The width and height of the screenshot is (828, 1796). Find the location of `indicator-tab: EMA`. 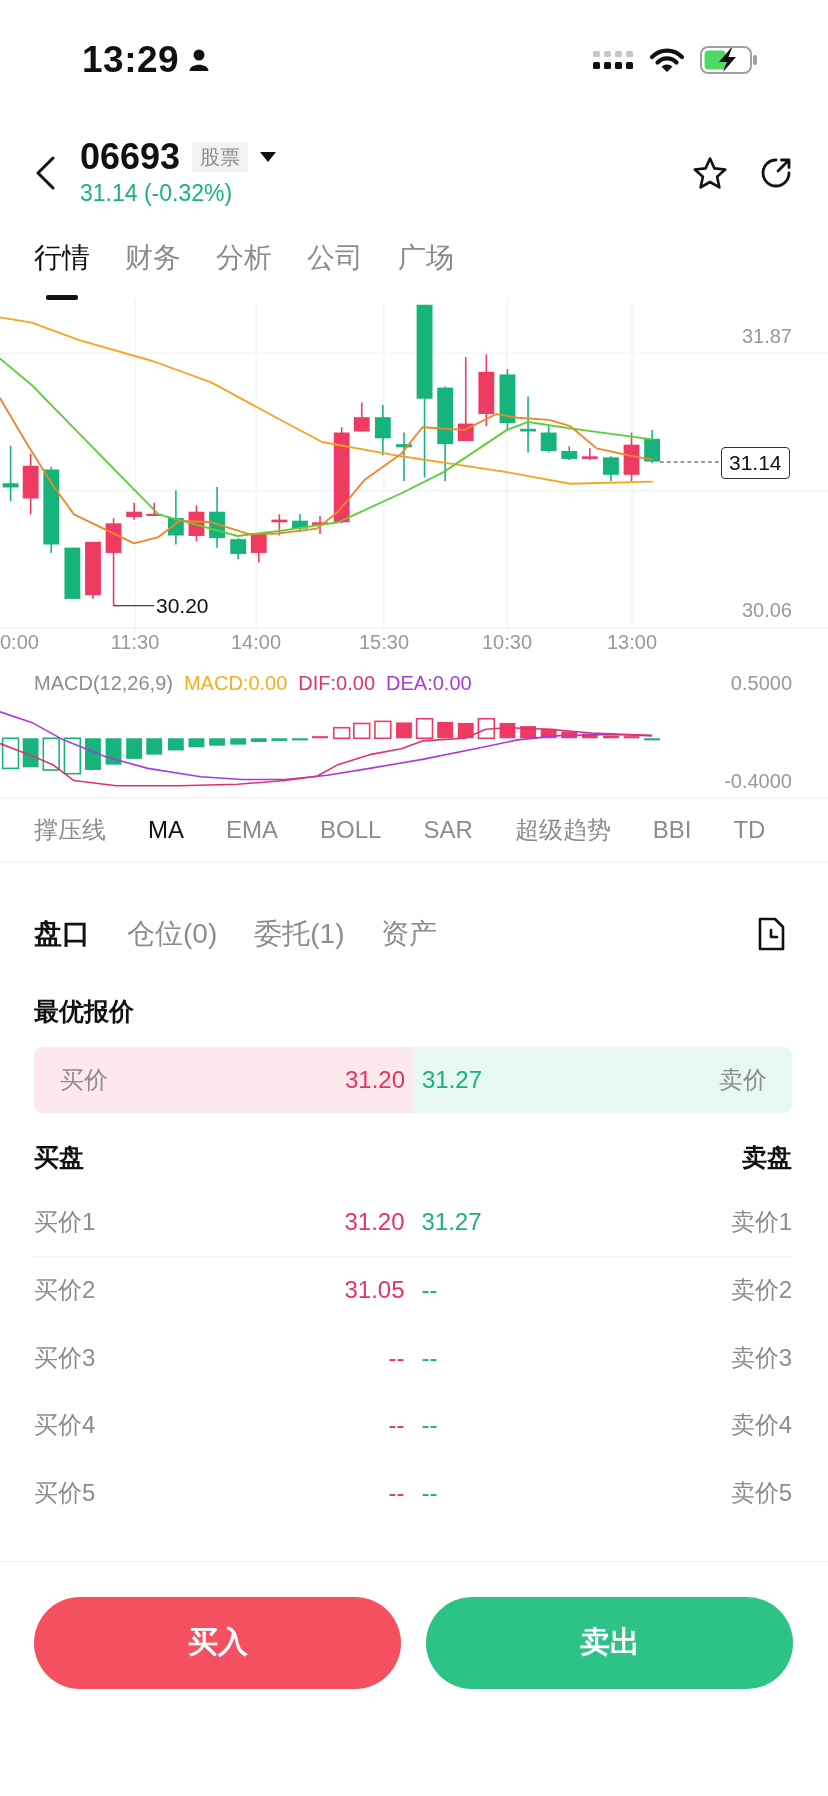

indicator-tab: EMA is located at coordinates (252, 829).